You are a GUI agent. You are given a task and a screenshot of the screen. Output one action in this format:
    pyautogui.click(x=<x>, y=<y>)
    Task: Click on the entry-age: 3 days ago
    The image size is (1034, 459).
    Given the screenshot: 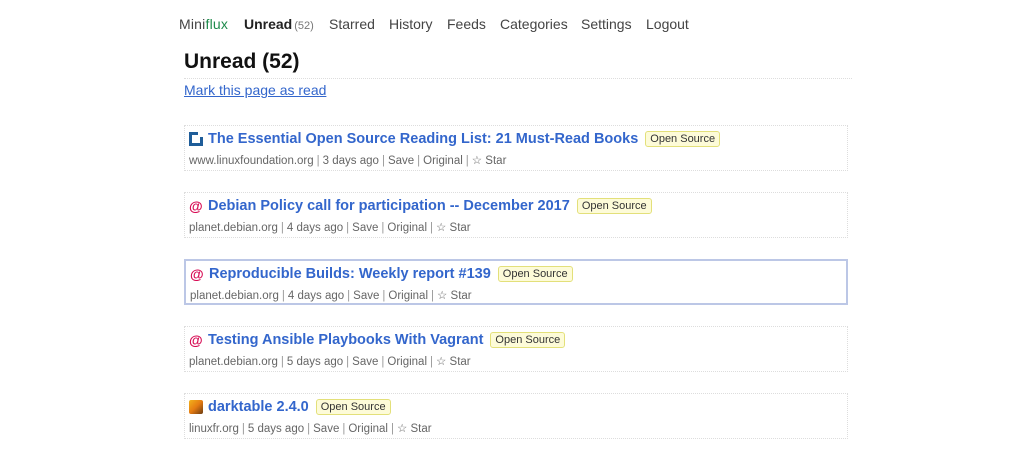 What is the action you would take?
    pyautogui.click(x=350, y=161)
    